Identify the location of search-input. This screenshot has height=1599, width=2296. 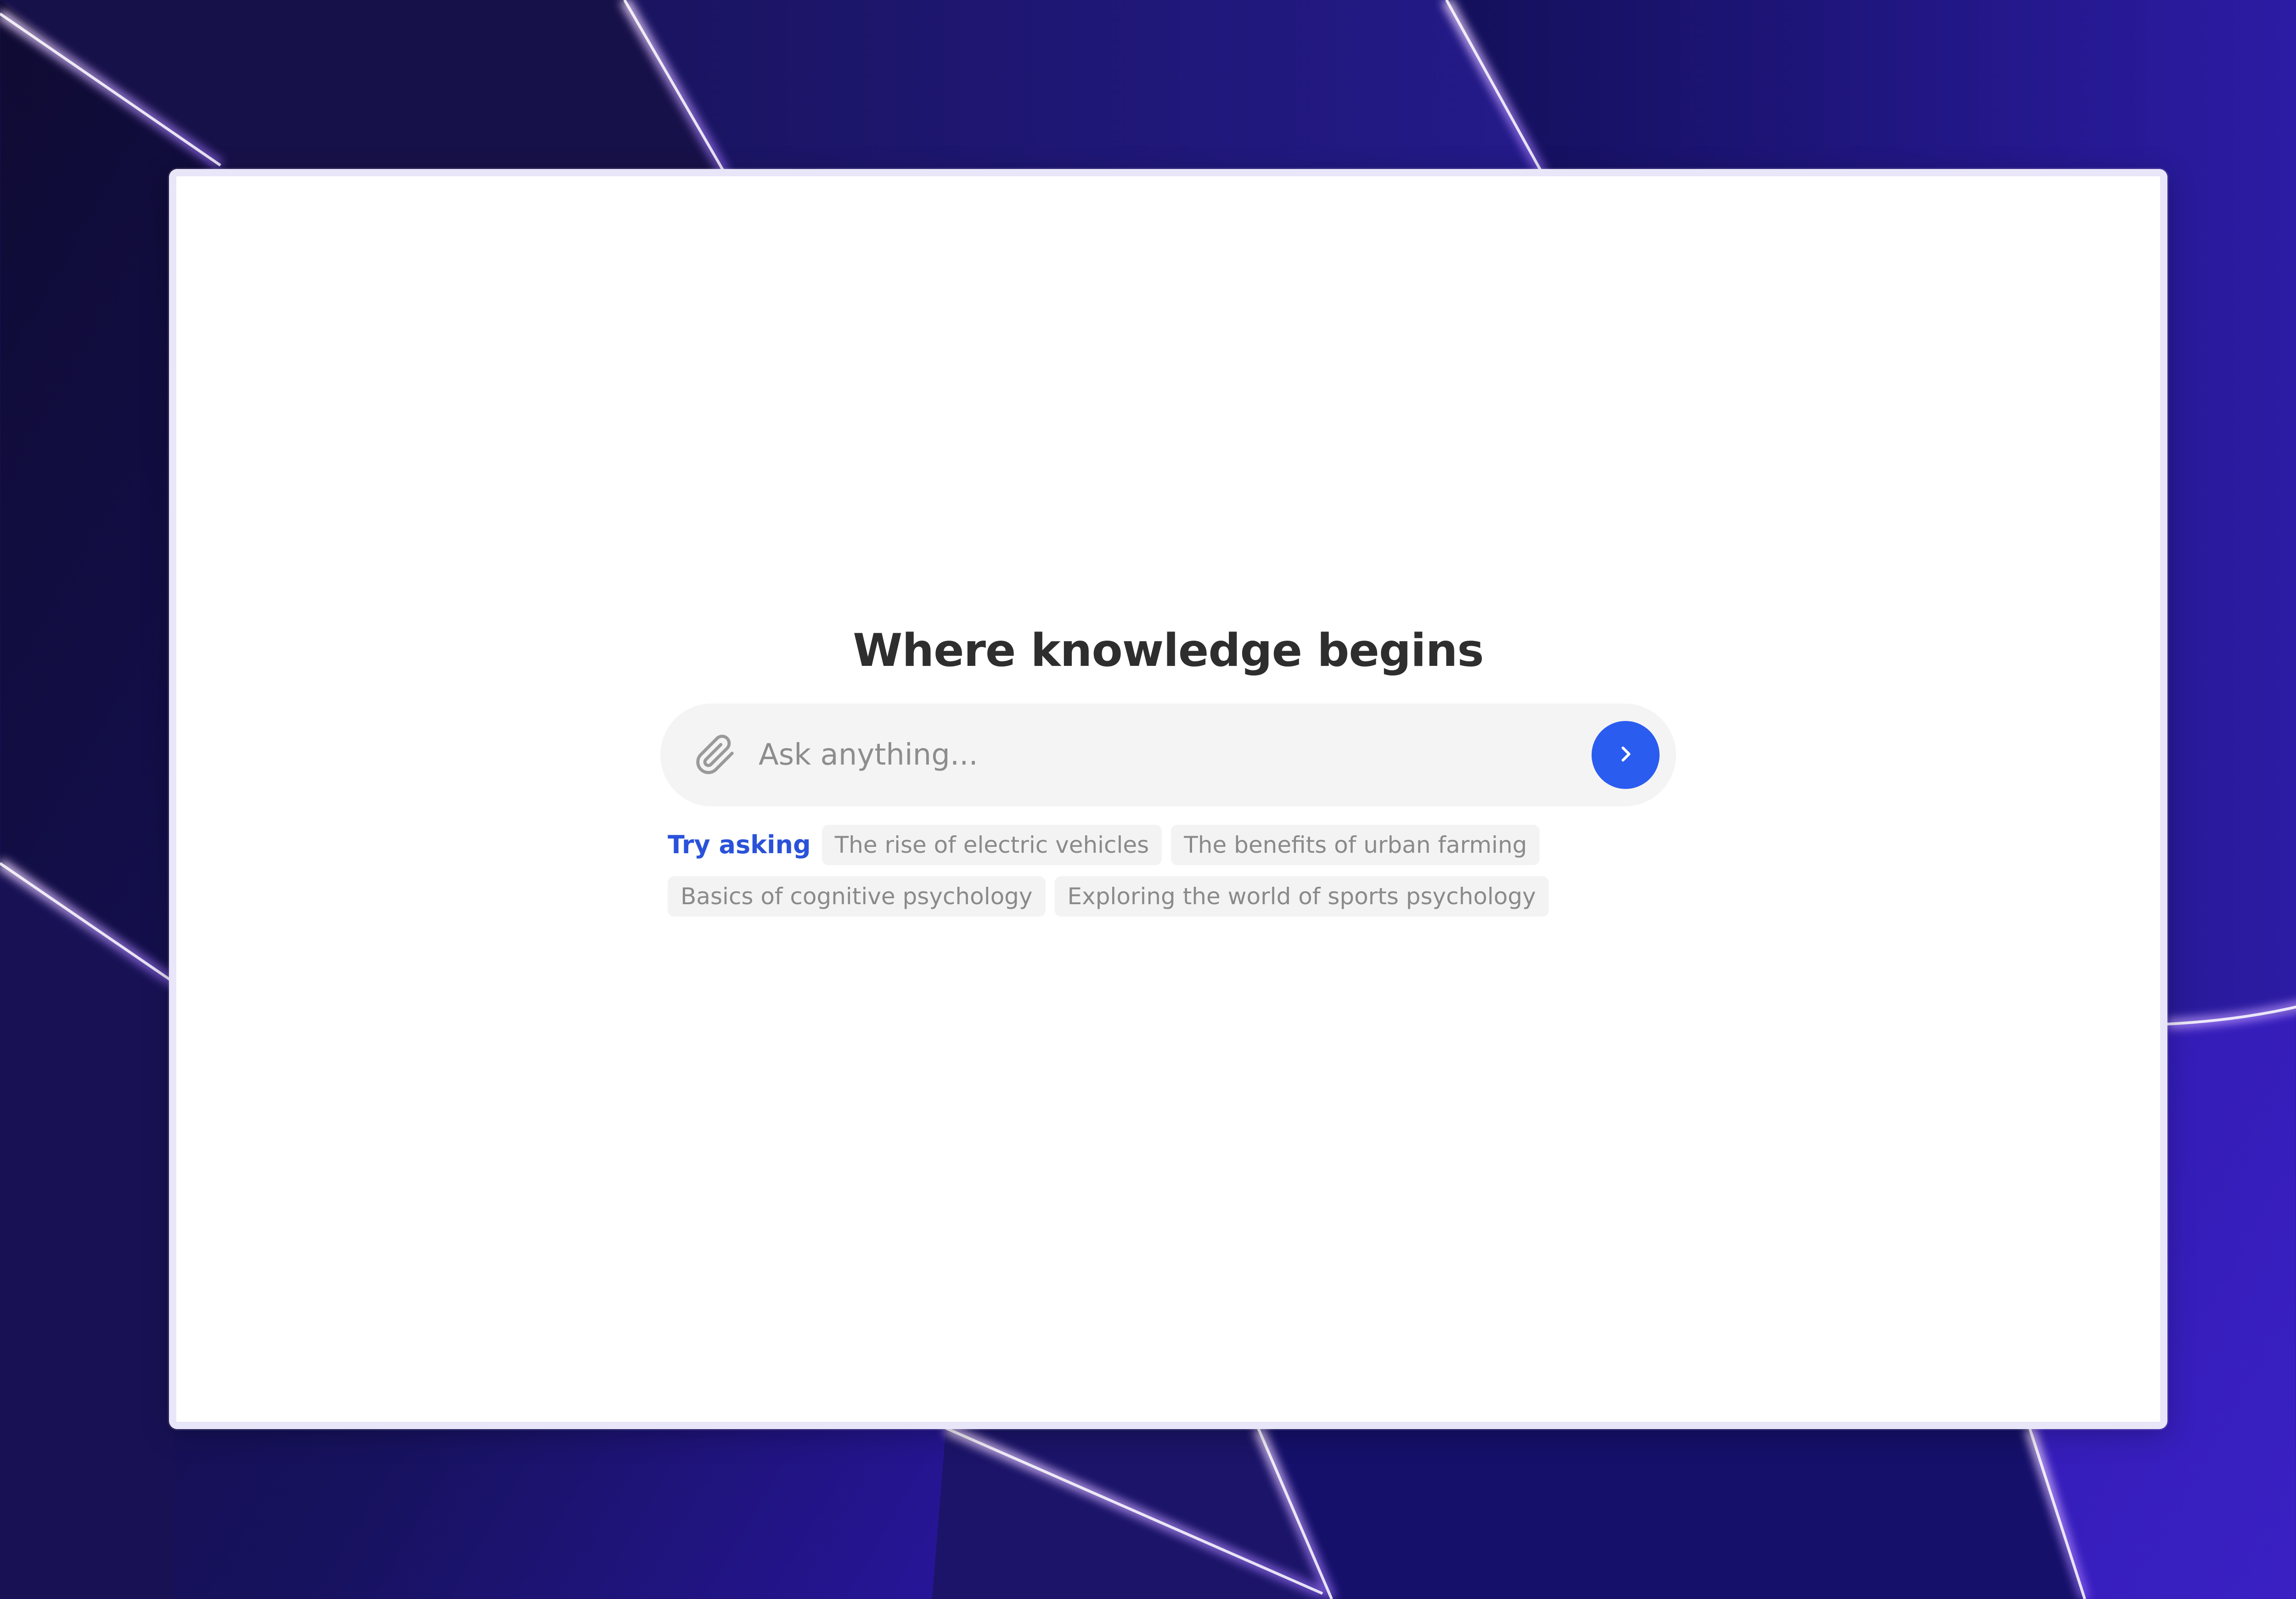
(1175, 755).